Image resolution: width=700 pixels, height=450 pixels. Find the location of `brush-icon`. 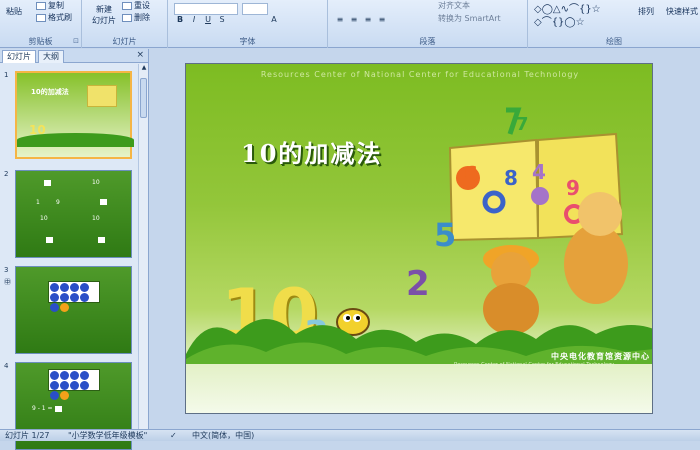

brush-icon is located at coordinates (41, 17).